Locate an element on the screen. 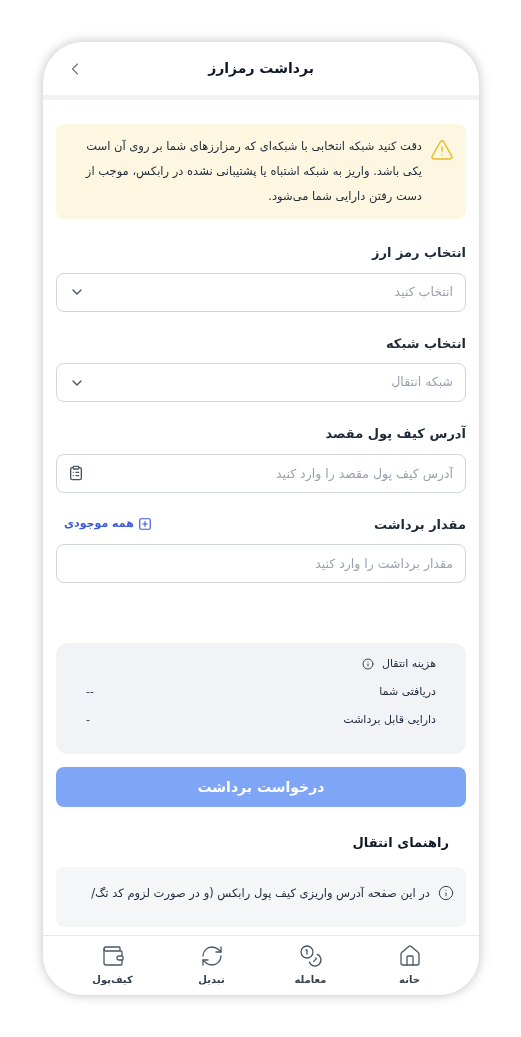  field-label: انتخاب شبکه is located at coordinates (425, 343).